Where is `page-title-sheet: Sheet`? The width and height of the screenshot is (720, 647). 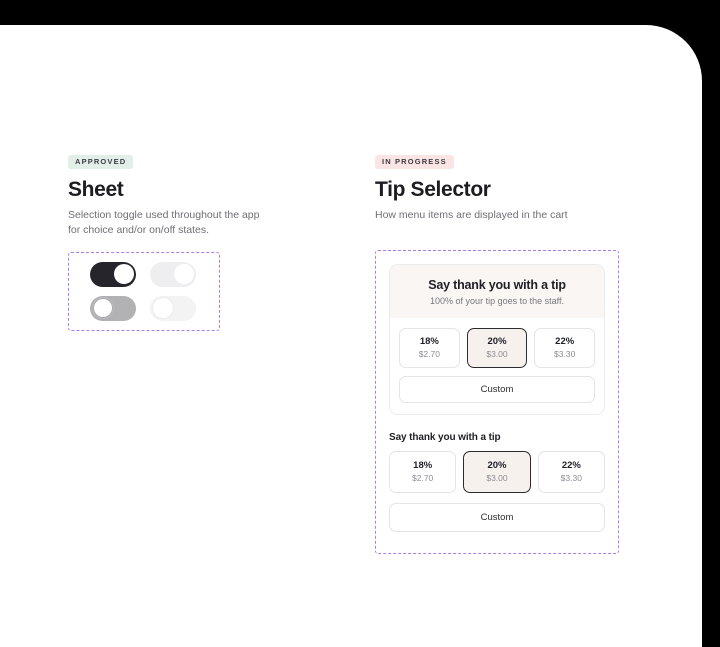
page-title-sheet: Sheet is located at coordinates (96, 189).